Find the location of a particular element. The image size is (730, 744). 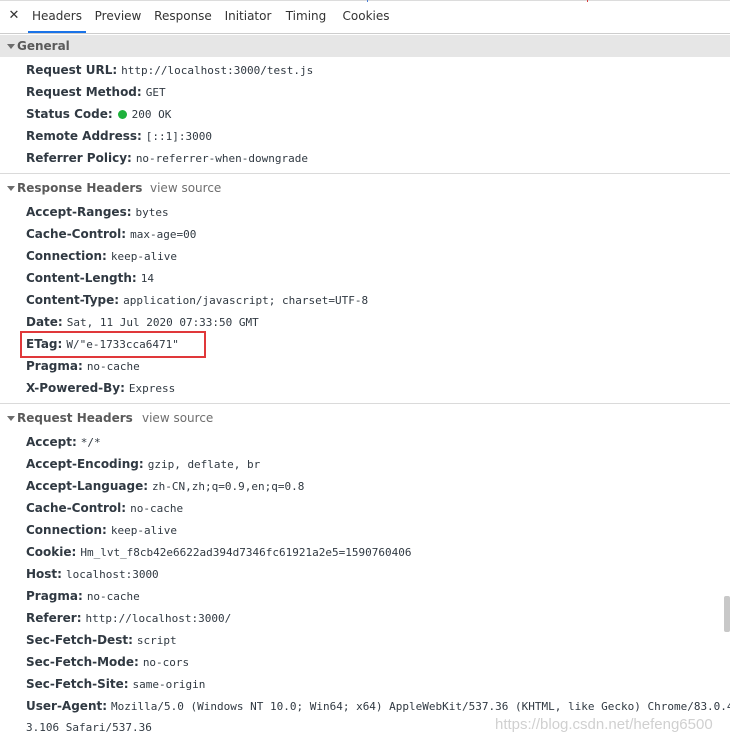

response-headers-section-header: Response Headers view source is located at coordinates (365, 188).